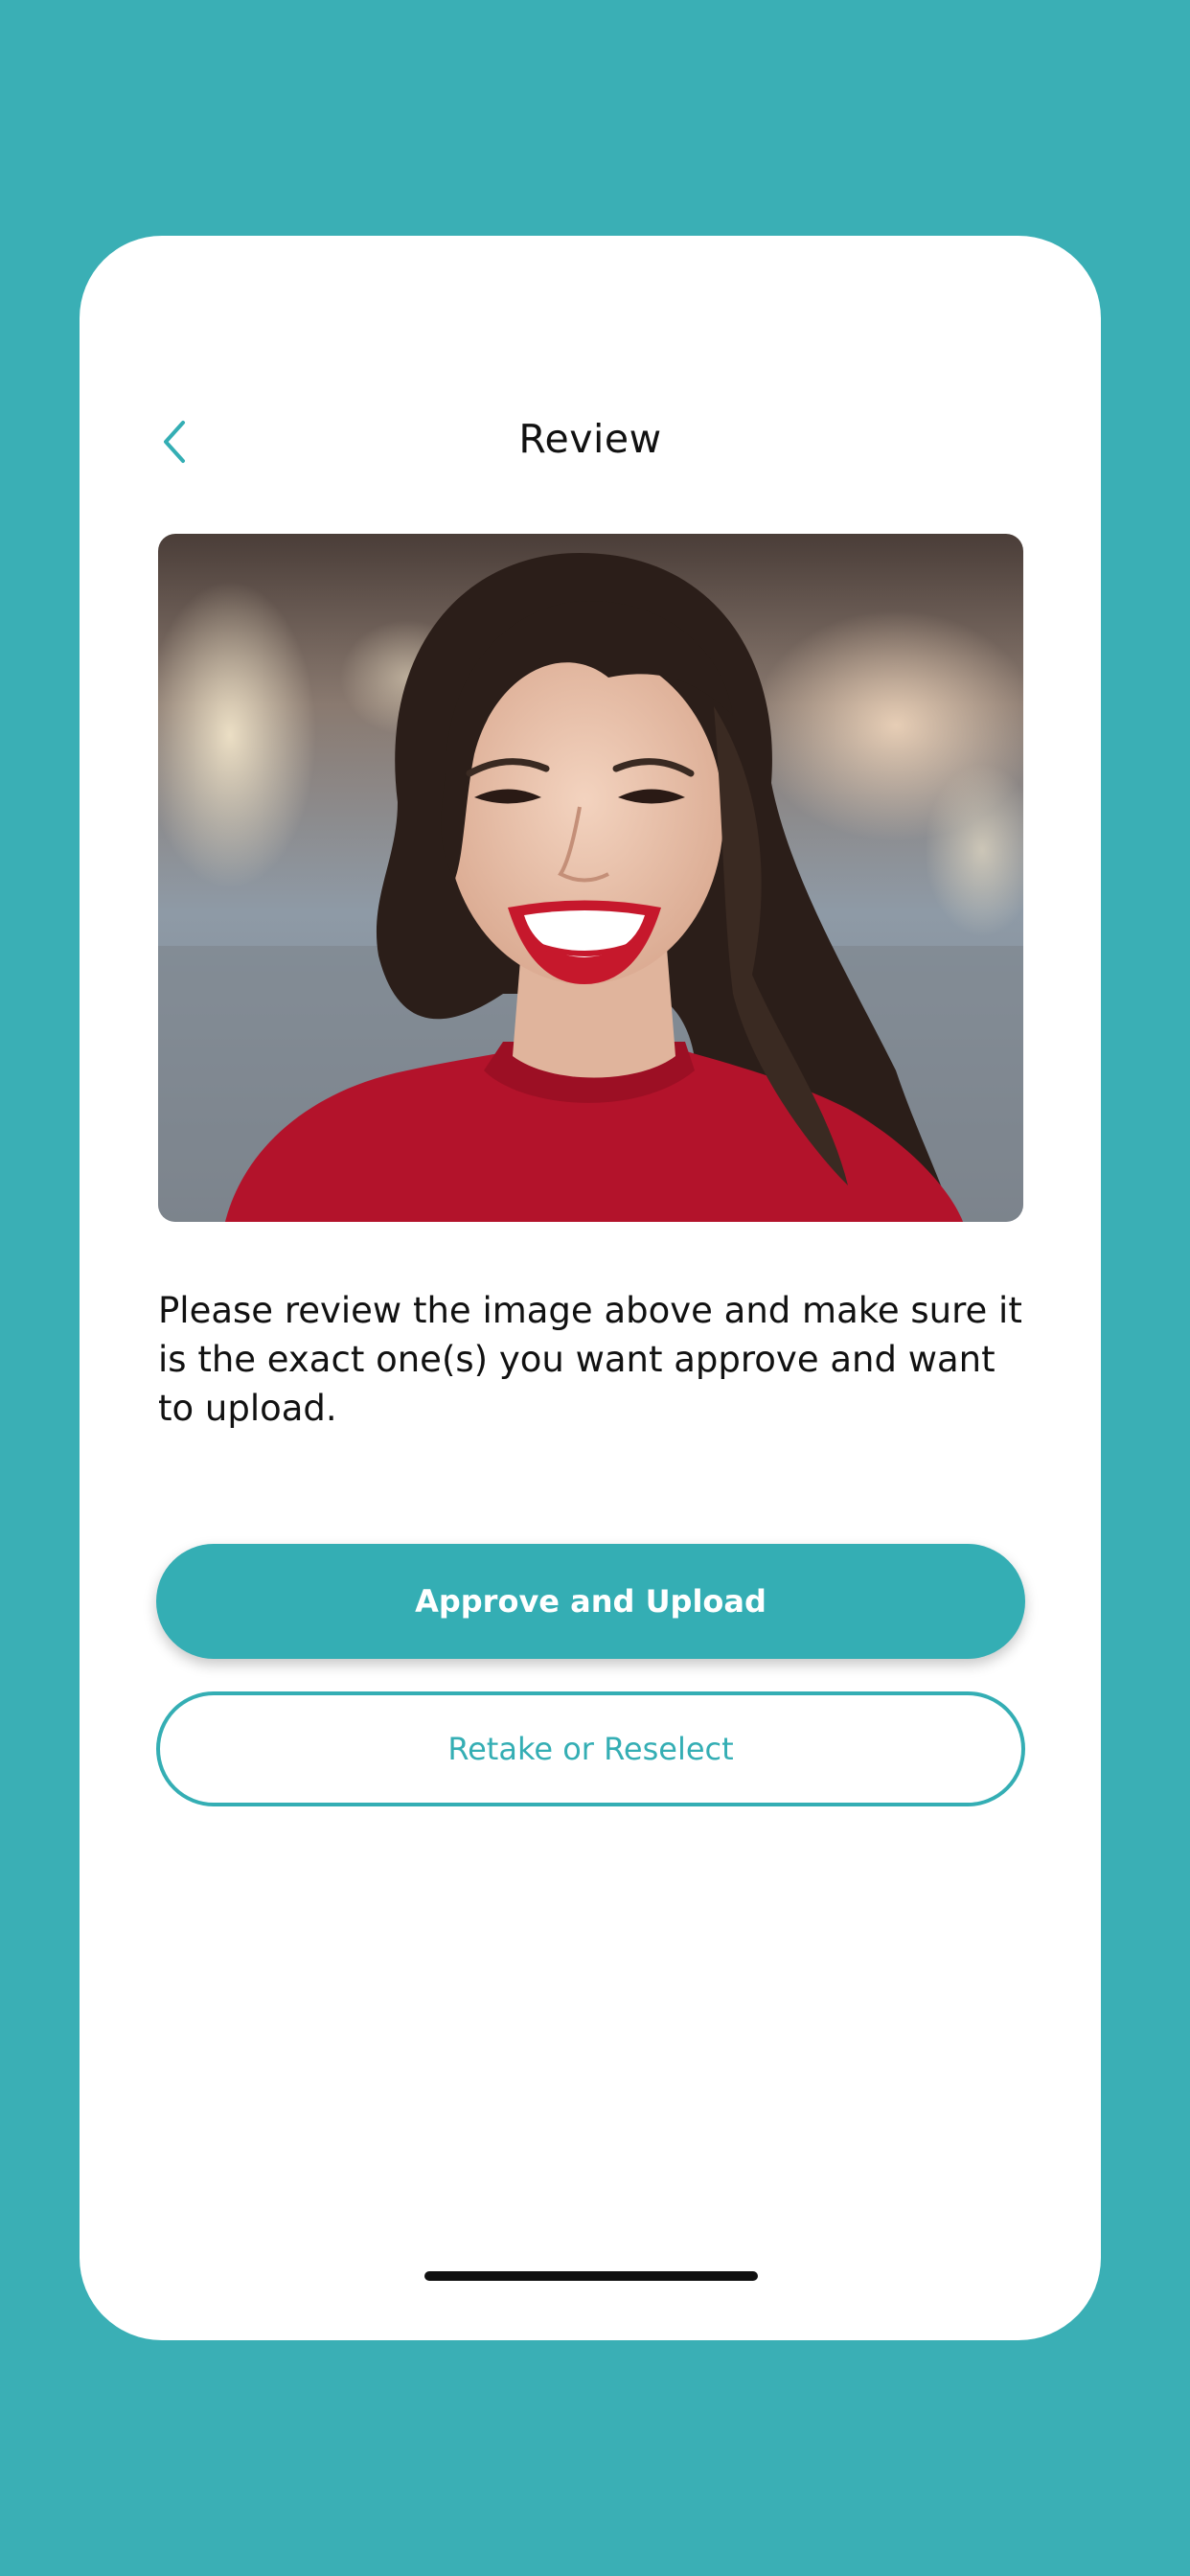  Describe the element at coordinates (590, 1601) in the screenshot. I see `approve-upload-button: Approve and Upload` at that location.